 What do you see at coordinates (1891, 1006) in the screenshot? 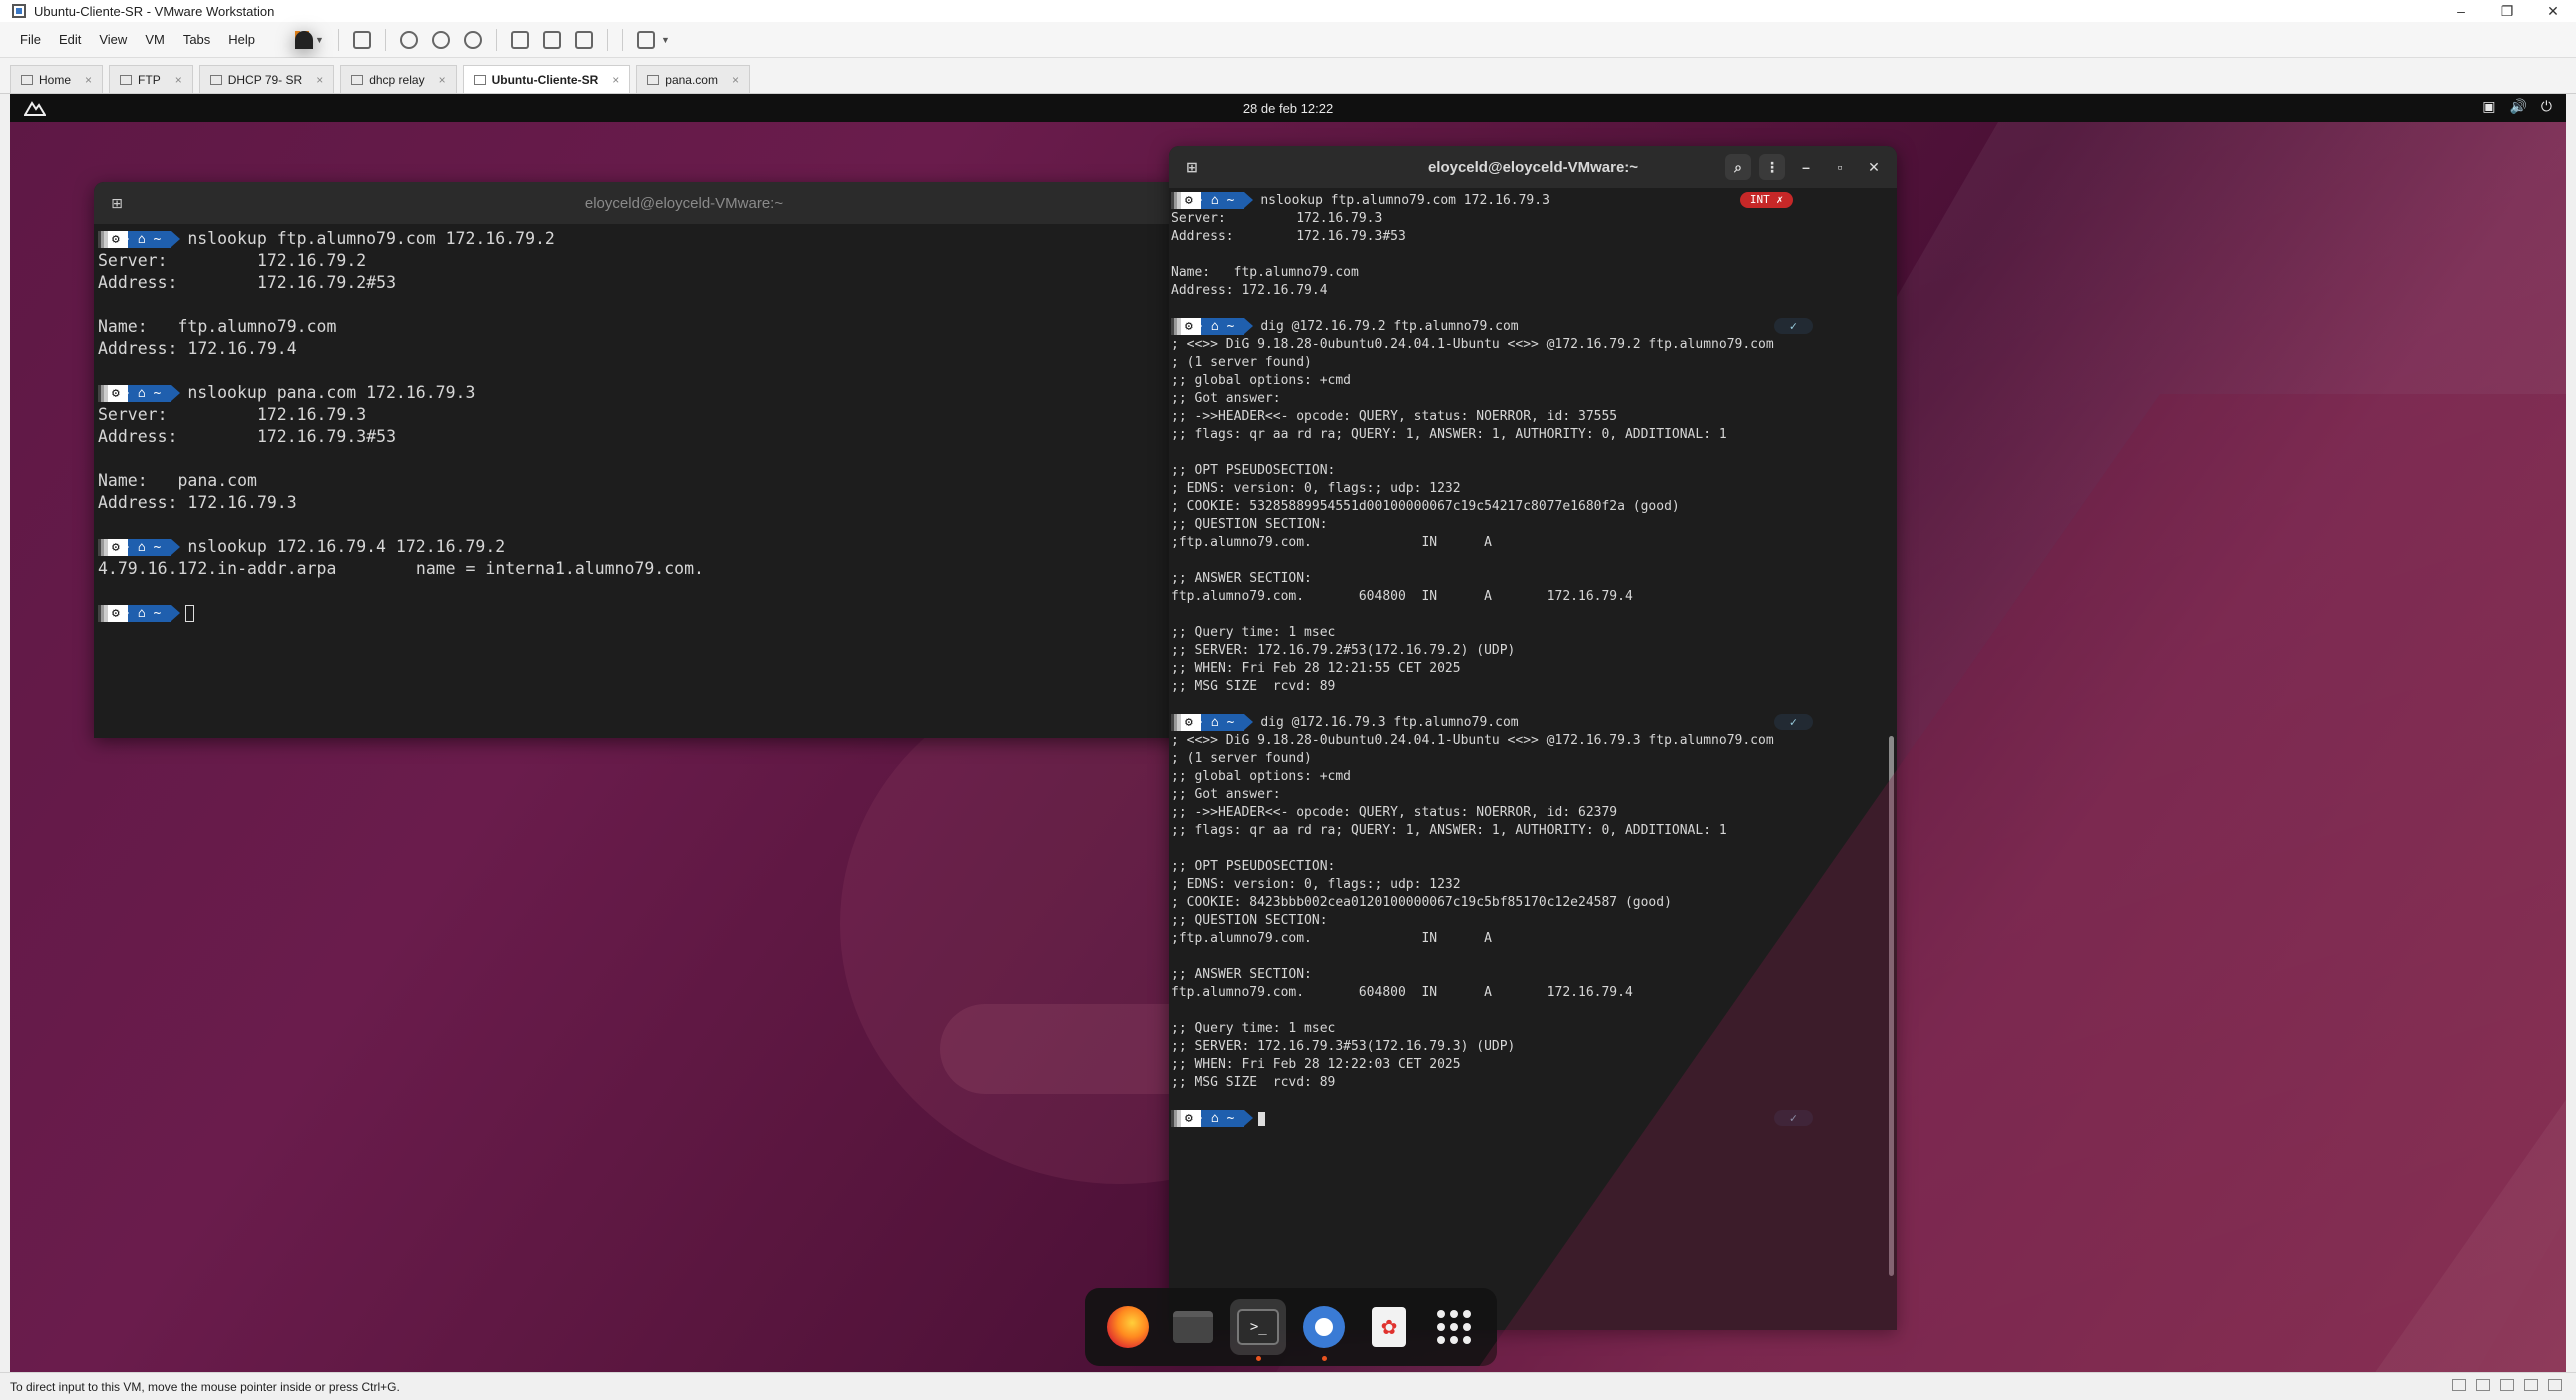
I see `terminal-scrollbar` at bounding box center [1891, 1006].